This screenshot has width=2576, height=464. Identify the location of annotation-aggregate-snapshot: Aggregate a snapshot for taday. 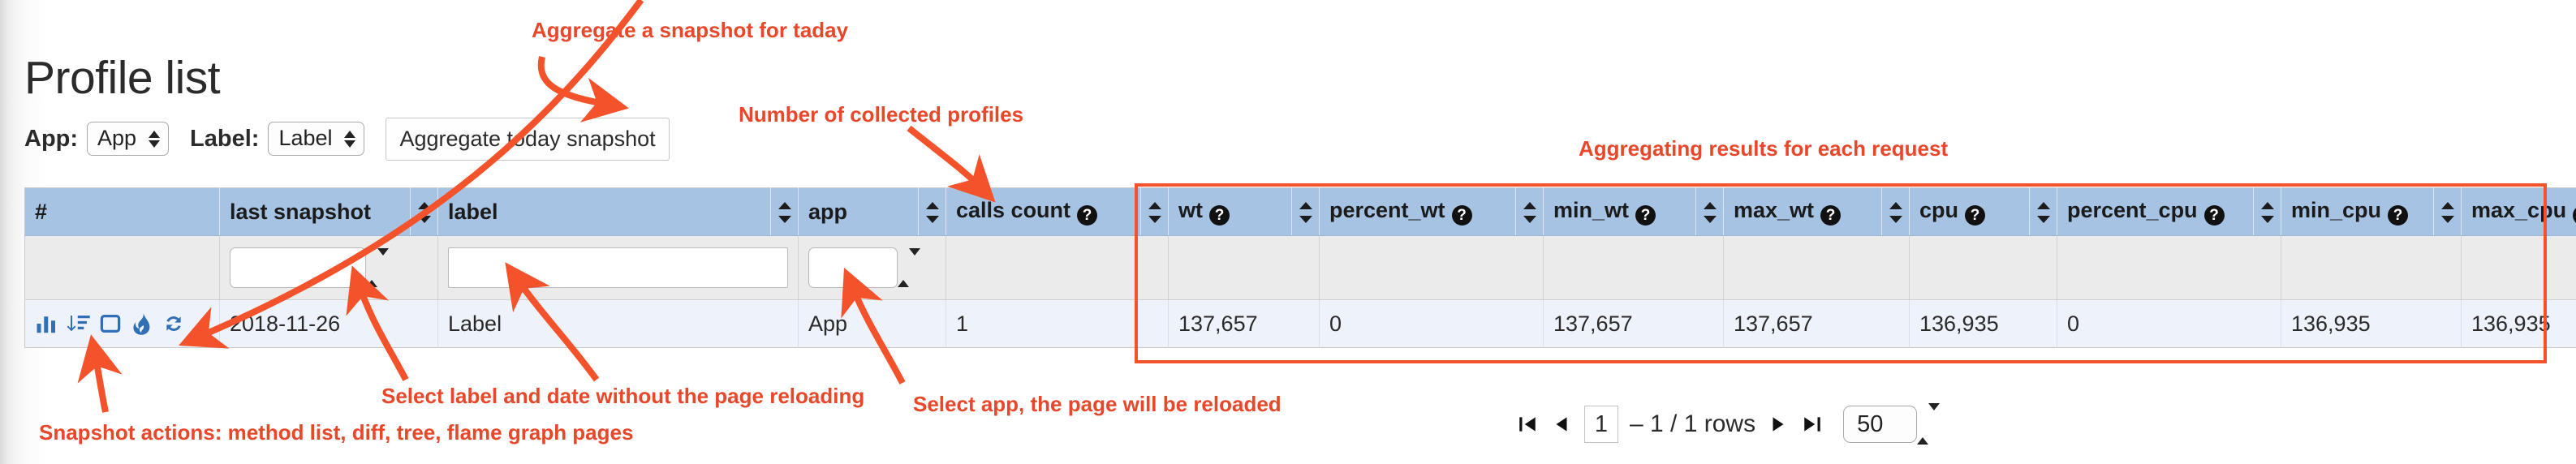
(691, 30).